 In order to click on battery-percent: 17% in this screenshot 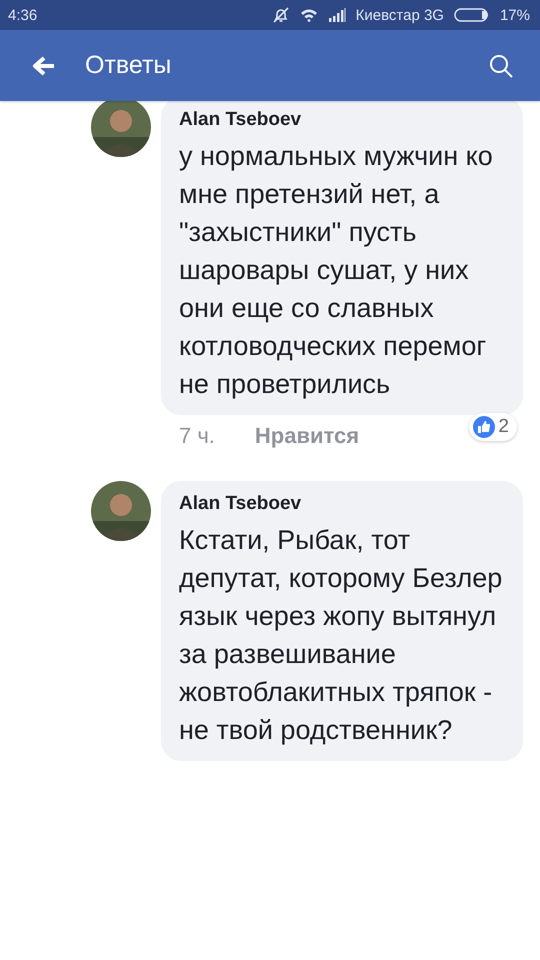, I will do `click(515, 15)`.